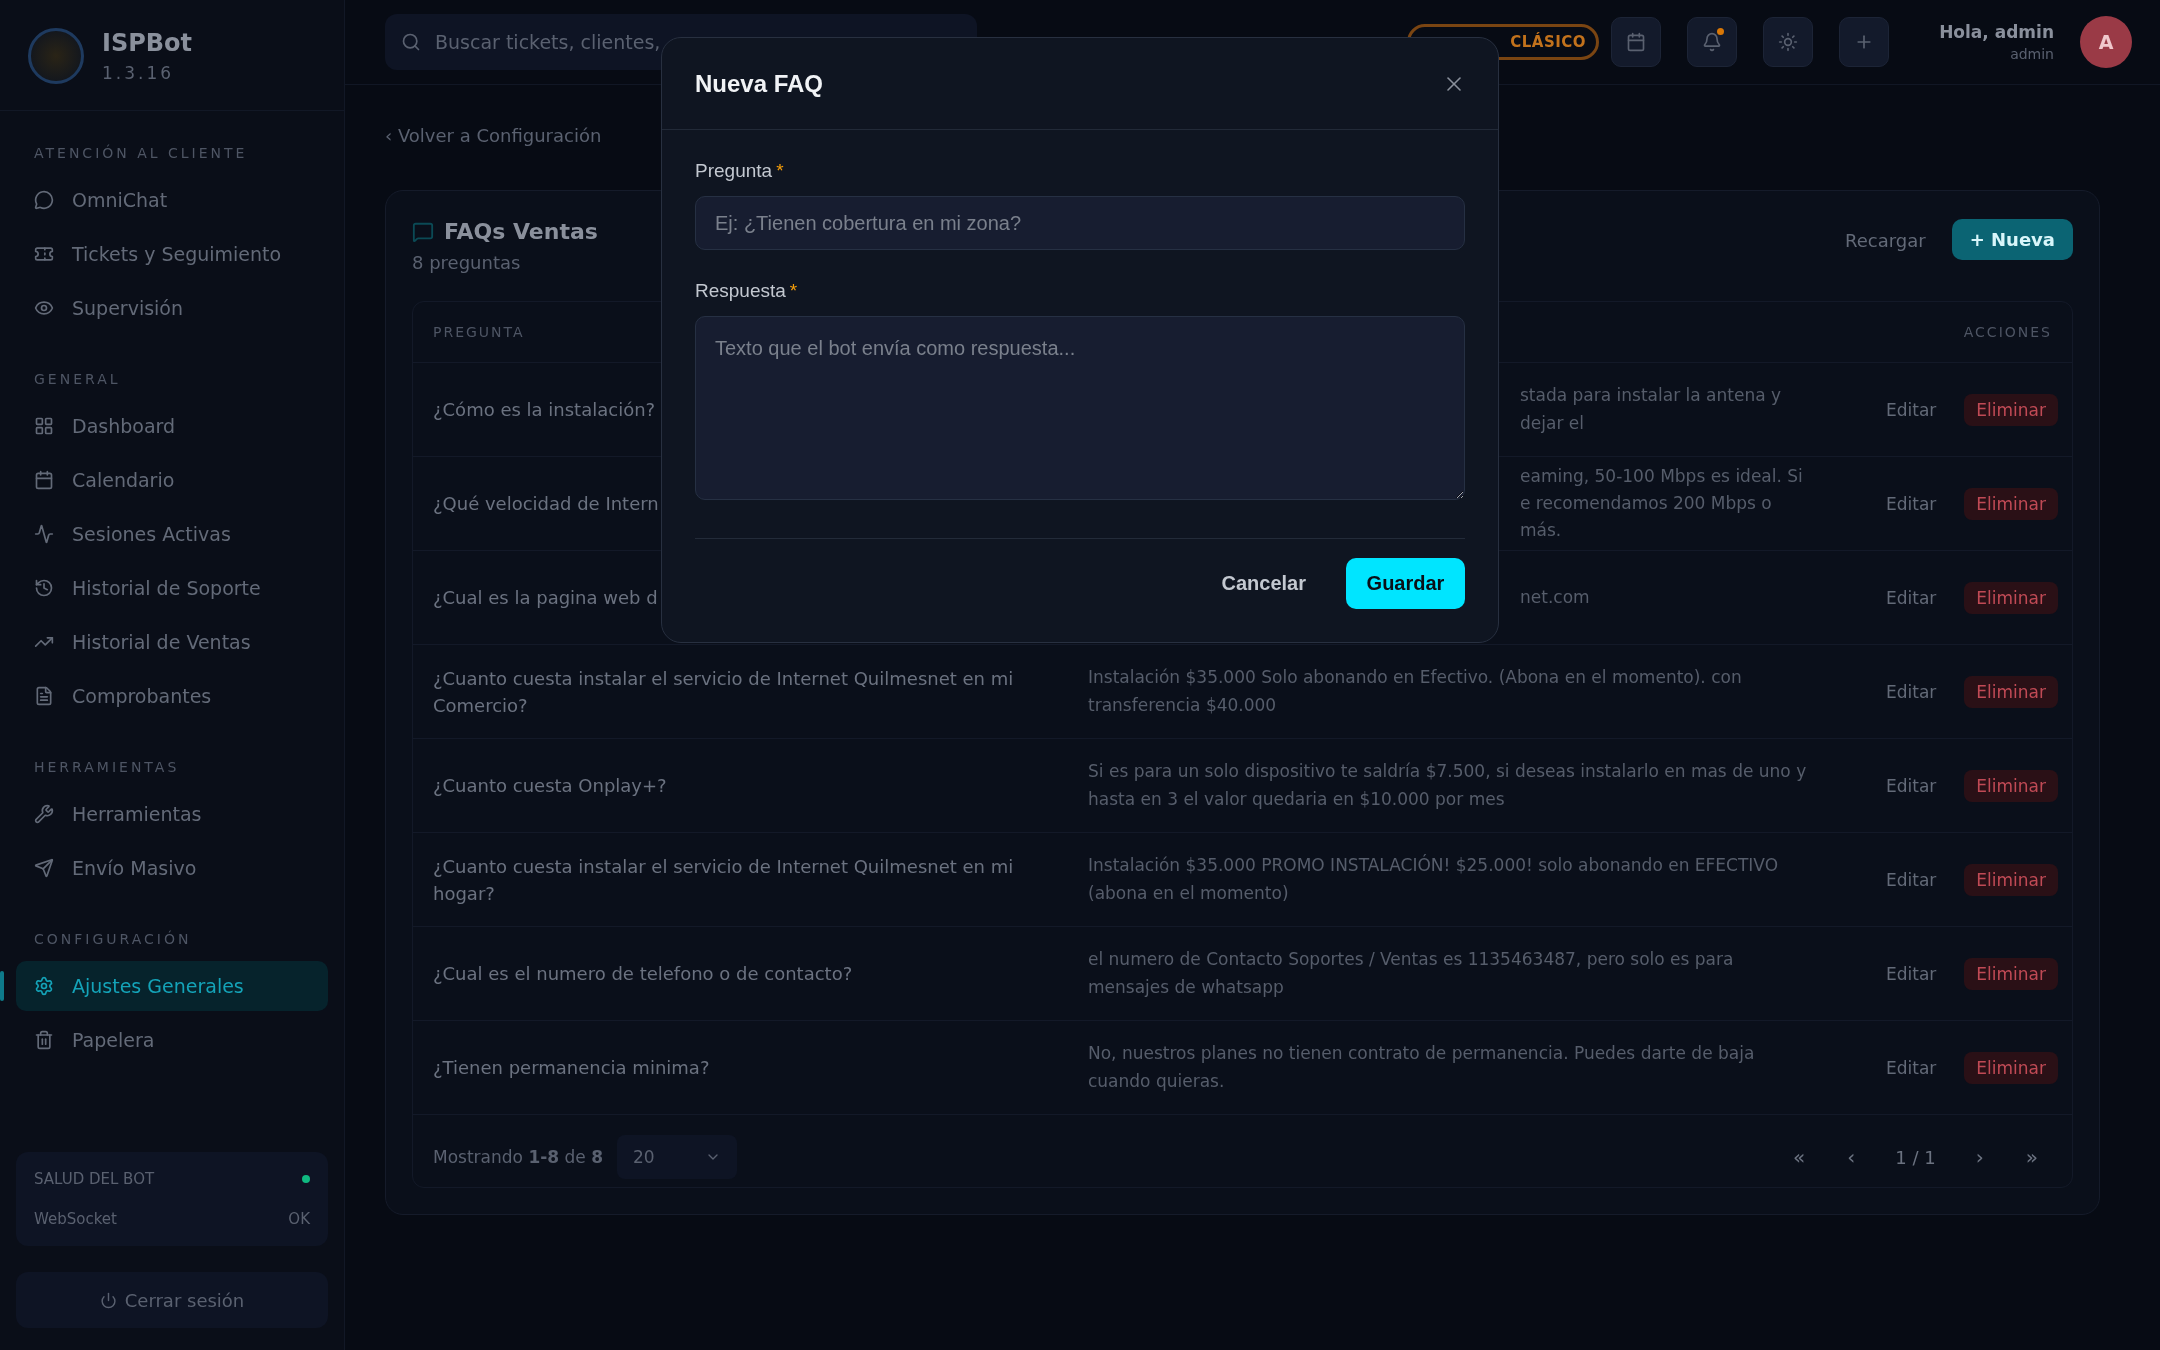  I want to click on calendar-button, so click(1636, 42).